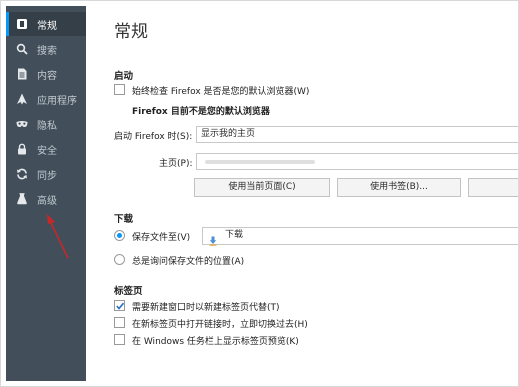 The image size is (519, 387). Describe the element at coordinates (357, 134) in the screenshot. I see `when-starts-dropdown: 显示我的主页` at that location.